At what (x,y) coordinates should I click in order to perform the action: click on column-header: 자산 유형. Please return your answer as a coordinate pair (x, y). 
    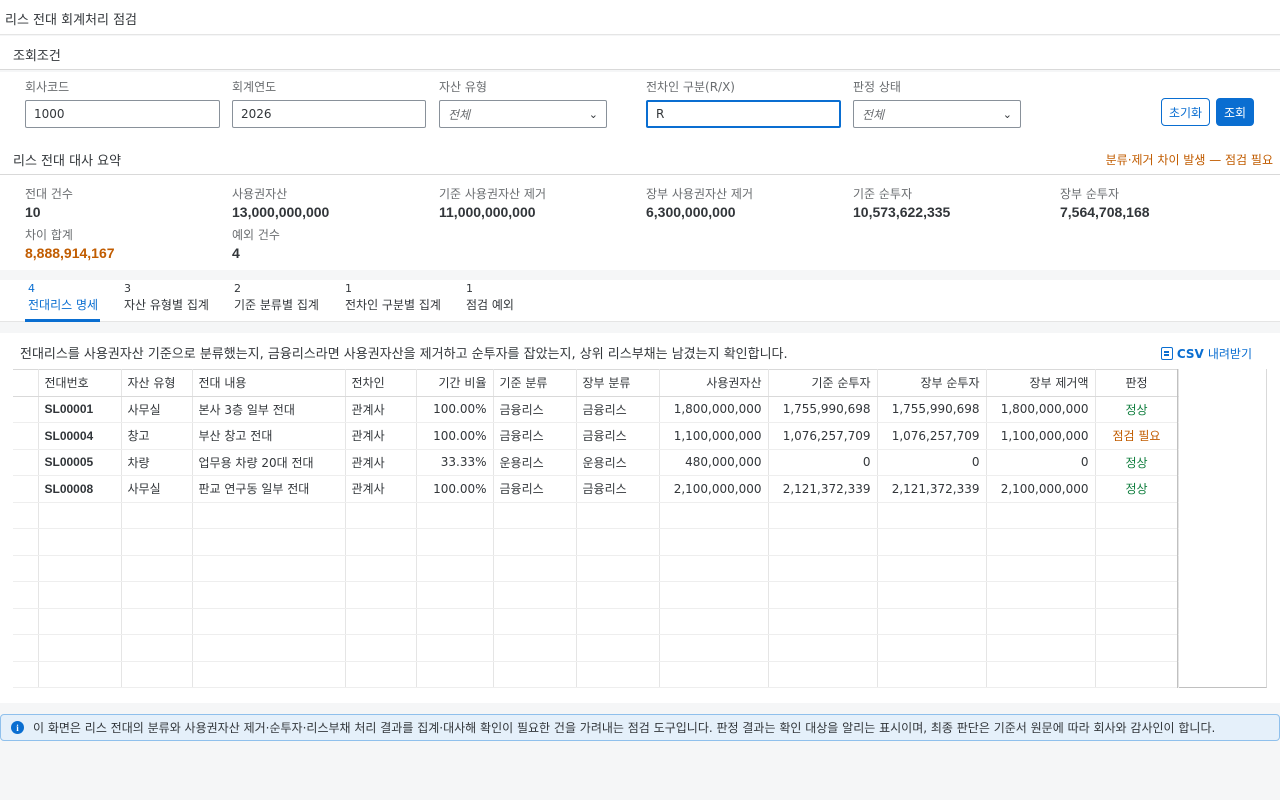
    Looking at the image, I should click on (157, 383).